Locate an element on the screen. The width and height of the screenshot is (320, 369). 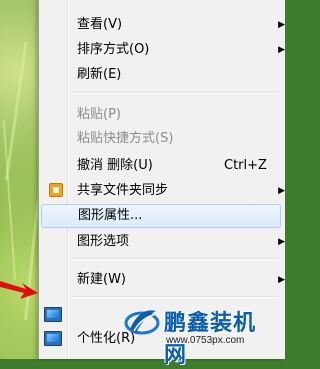
menu-item-graphics-options: 图形选项 ▶ is located at coordinates (163, 242).